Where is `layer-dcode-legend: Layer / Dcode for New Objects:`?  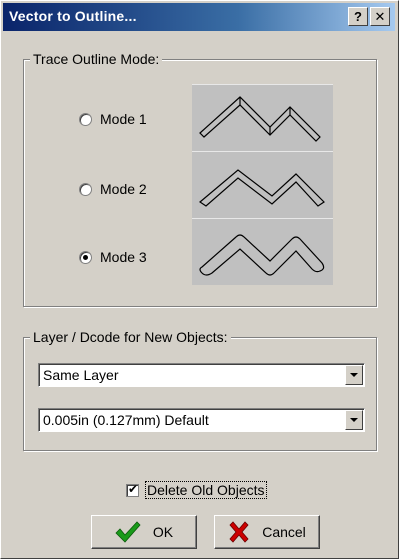 layer-dcode-legend: Layer / Dcode for New Objects: is located at coordinates (130, 337).